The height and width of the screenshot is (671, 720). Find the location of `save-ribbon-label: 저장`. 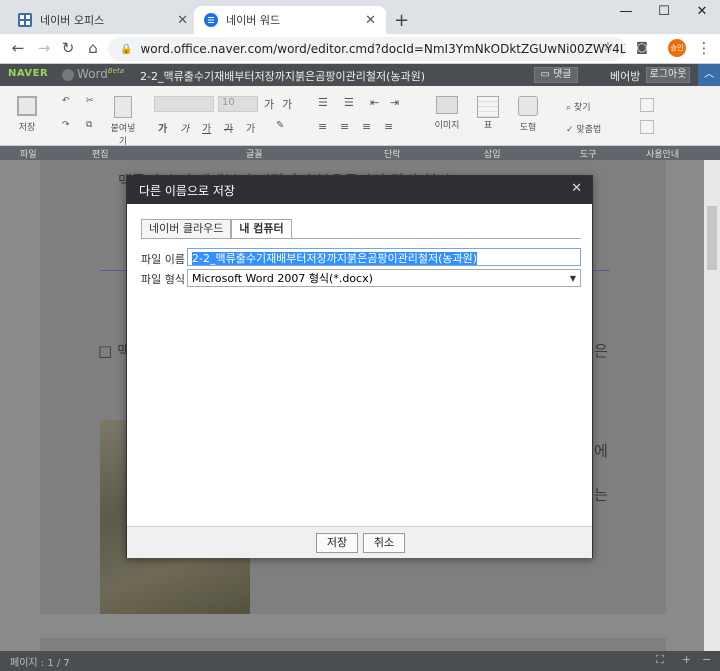

save-ribbon-label: 저장 is located at coordinates (27, 128).